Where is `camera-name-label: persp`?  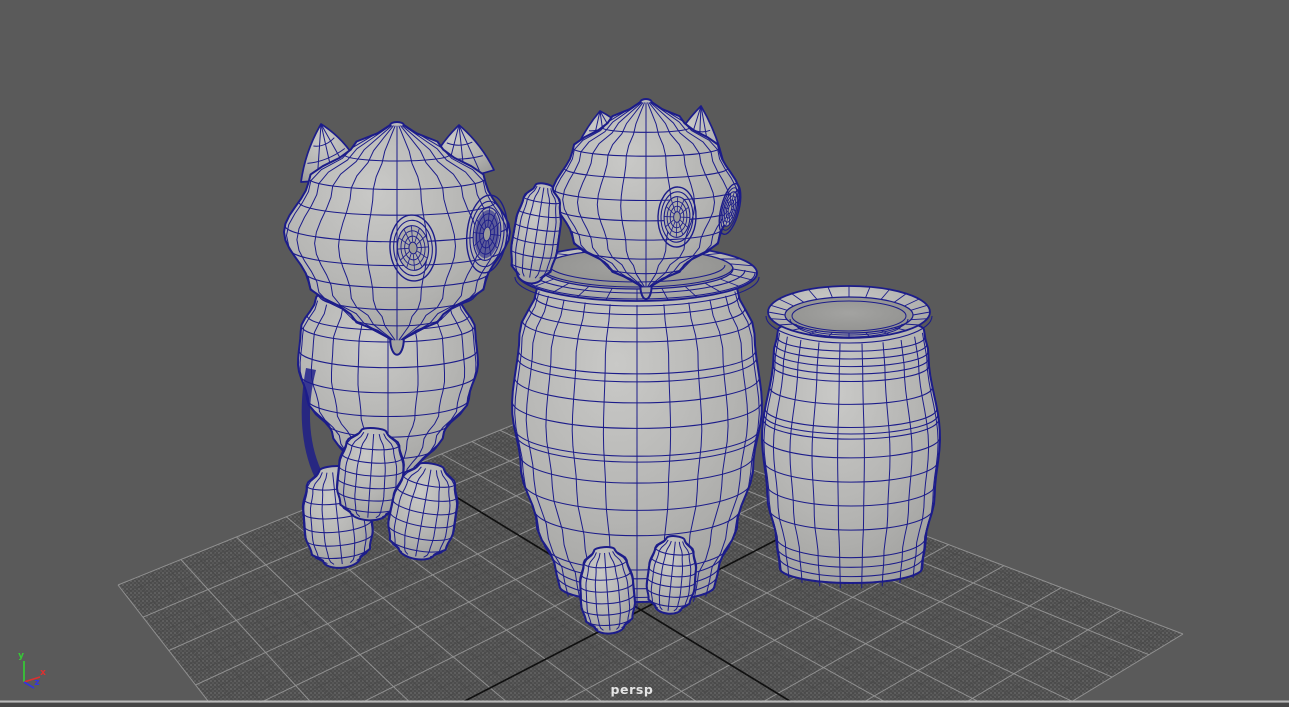 camera-name-label: persp is located at coordinates (632, 689).